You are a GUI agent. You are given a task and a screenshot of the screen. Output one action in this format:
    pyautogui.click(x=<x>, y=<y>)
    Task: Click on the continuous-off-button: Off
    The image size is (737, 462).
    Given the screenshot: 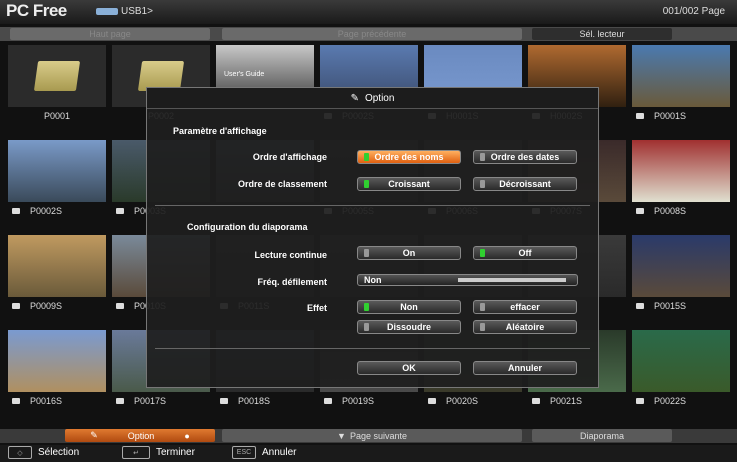 What is the action you would take?
    pyautogui.click(x=525, y=253)
    